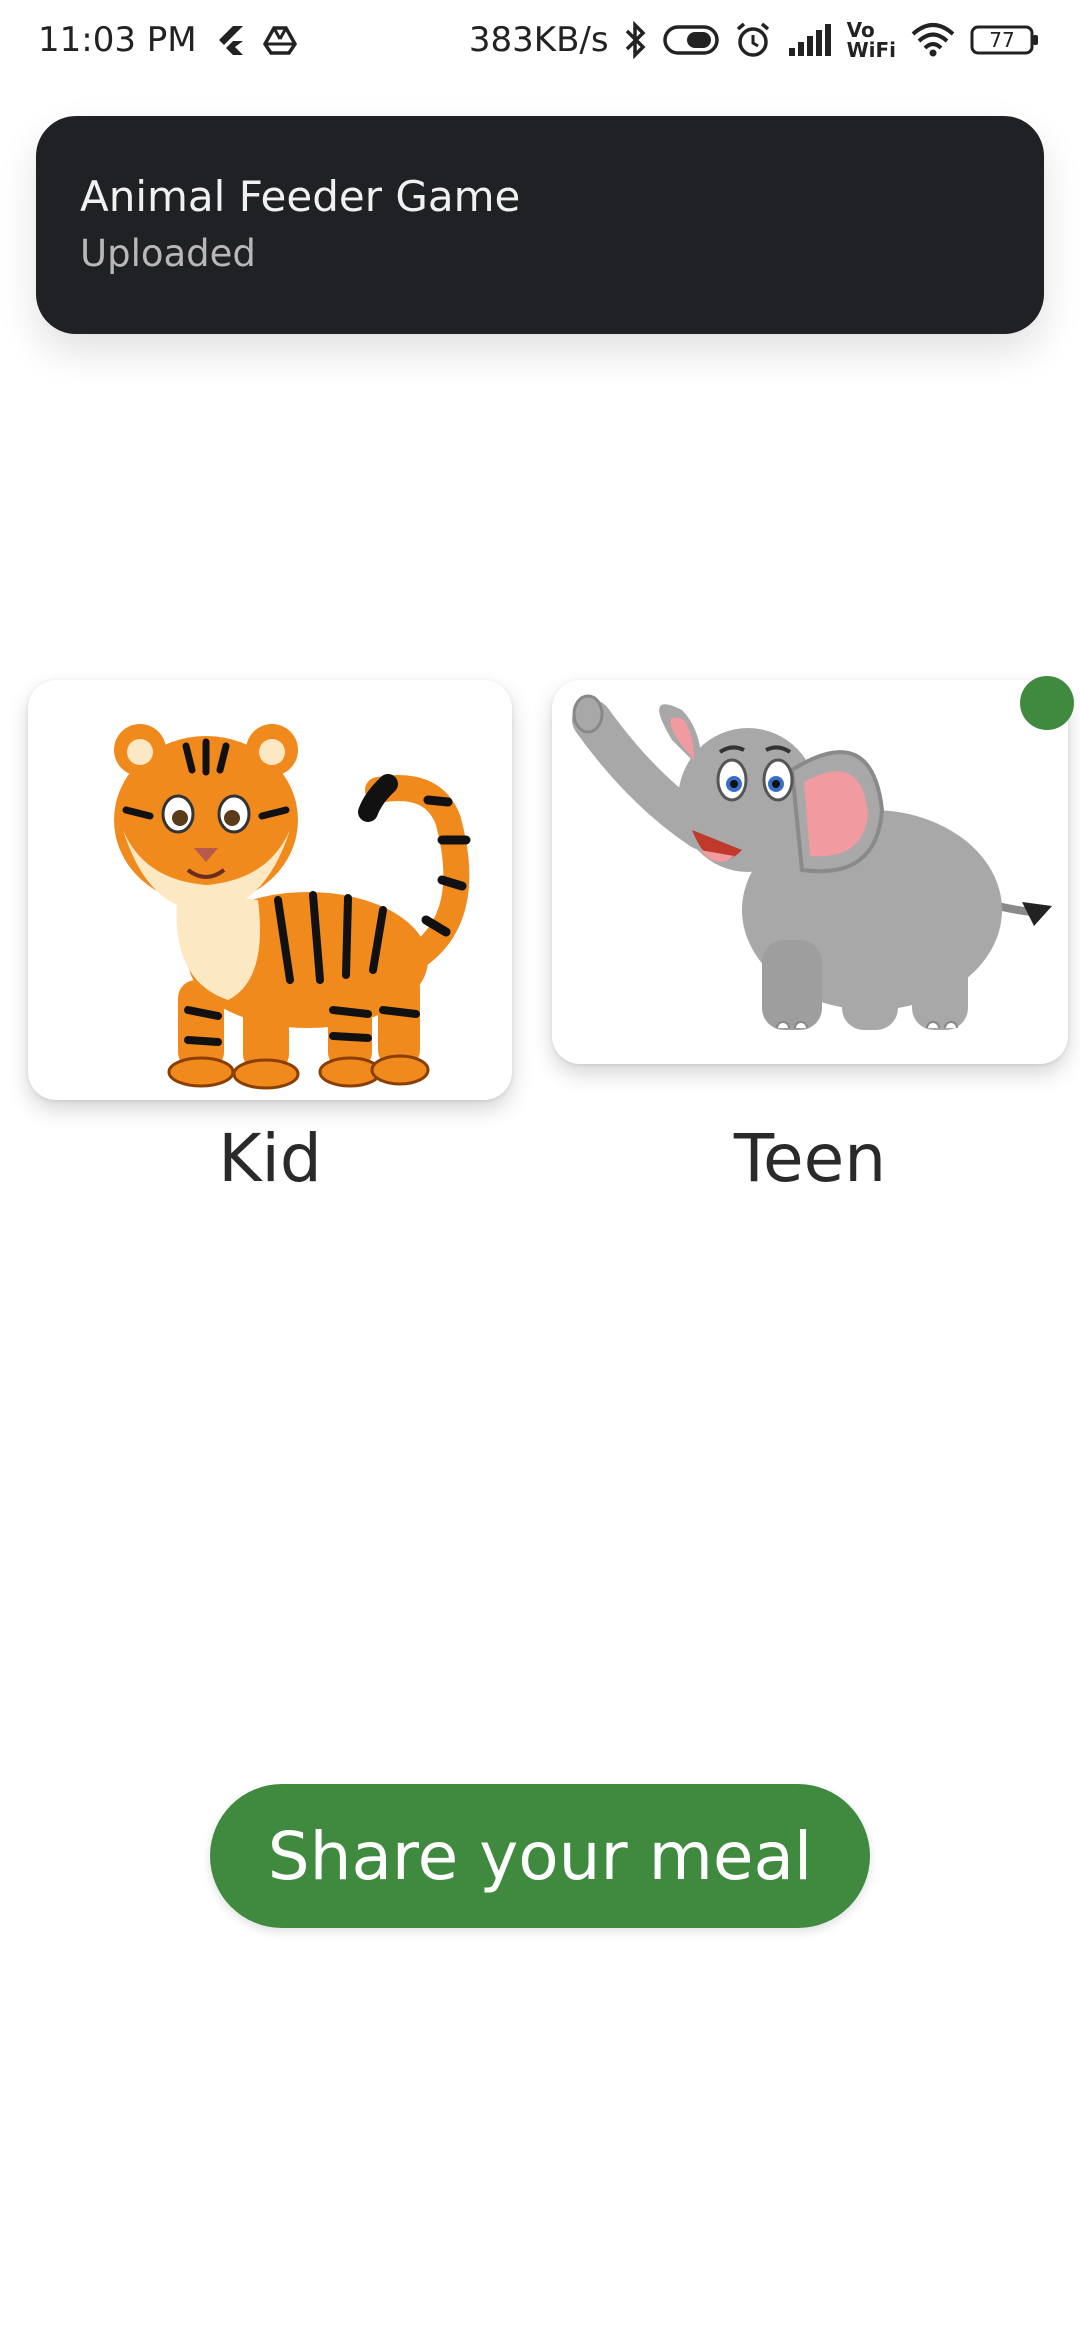 The width and height of the screenshot is (1080, 2340). What do you see at coordinates (300, 196) in the screenshot?
I see `notification-title: Animal Feeder Game` at bounding box center [300, 196].